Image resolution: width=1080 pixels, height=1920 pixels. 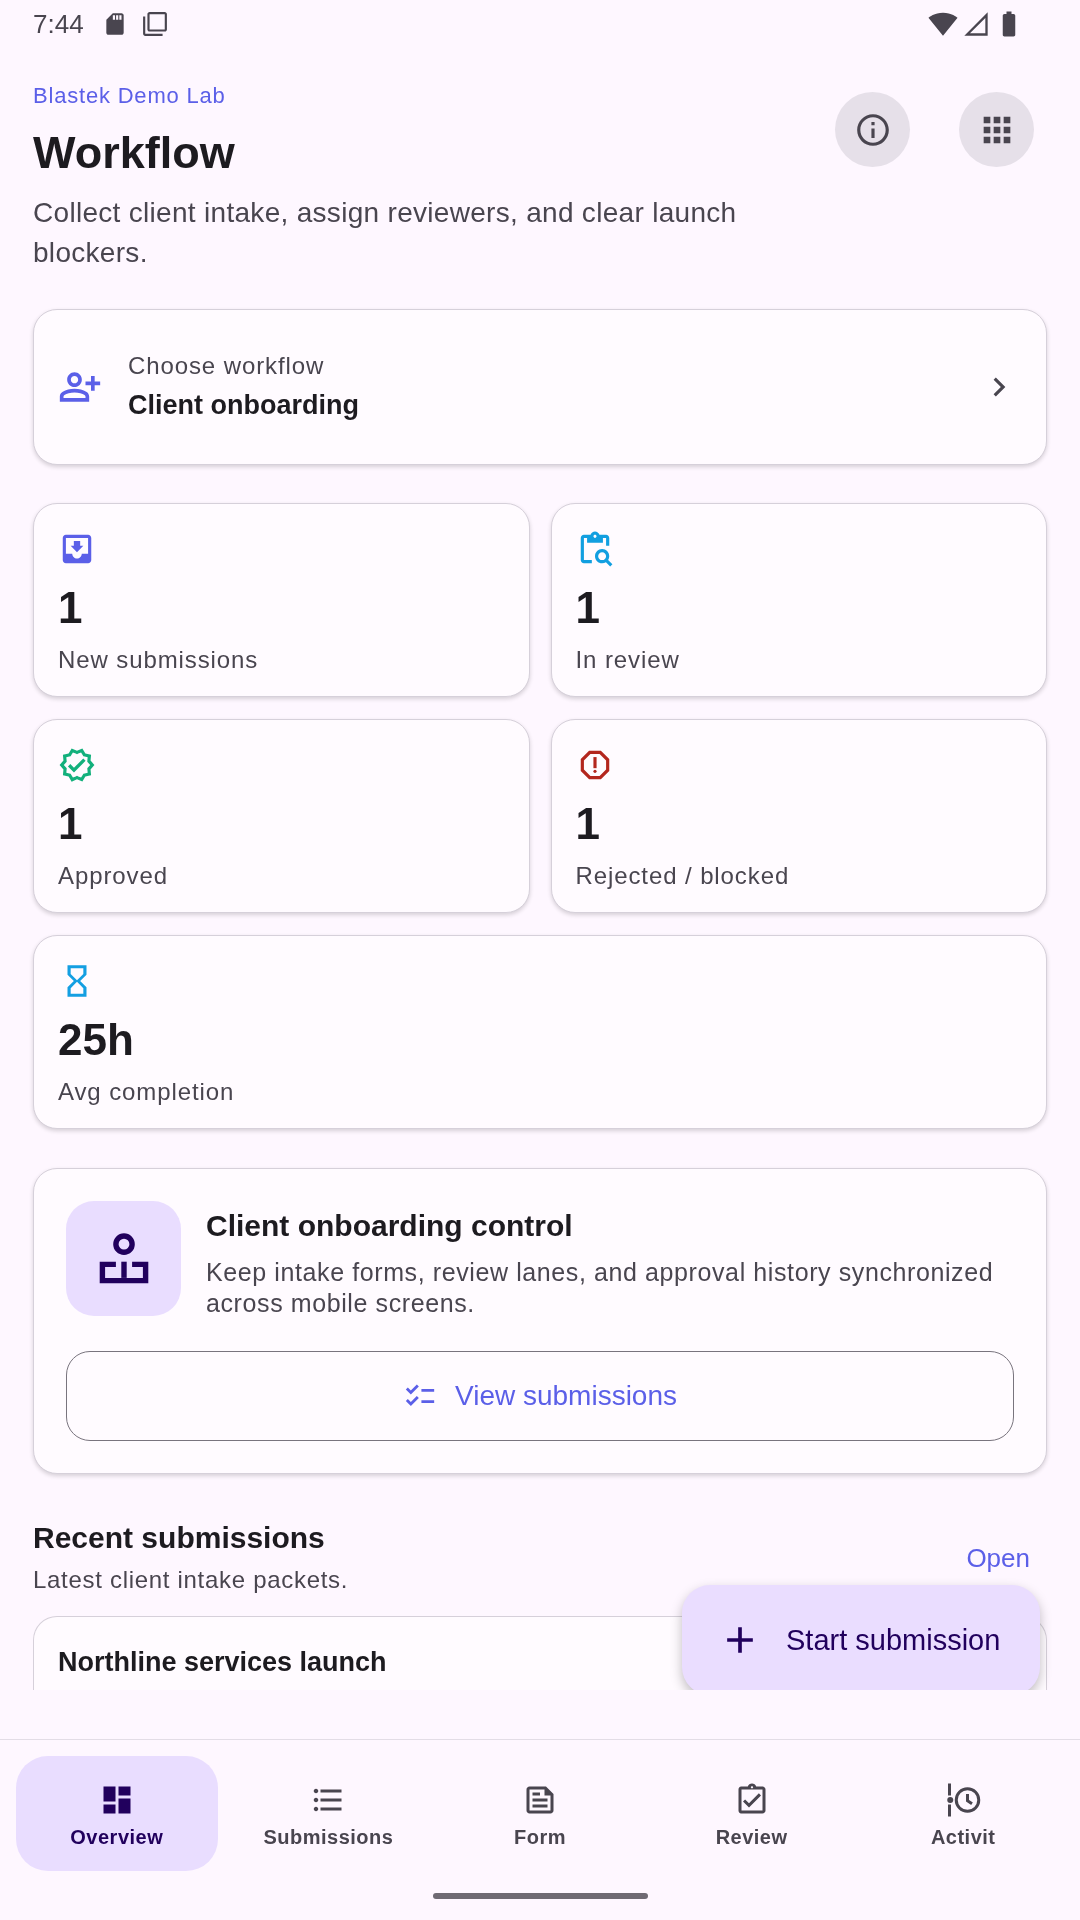 I want to click on section-title: Recent submissions, so click(x=179, y=1538).